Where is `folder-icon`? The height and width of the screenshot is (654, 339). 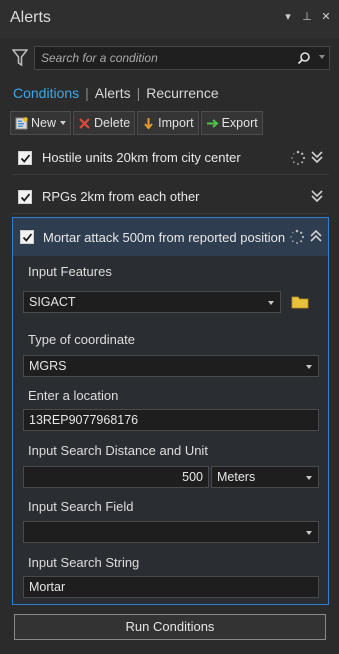 folder-icon is located at coordinates (300, 302).